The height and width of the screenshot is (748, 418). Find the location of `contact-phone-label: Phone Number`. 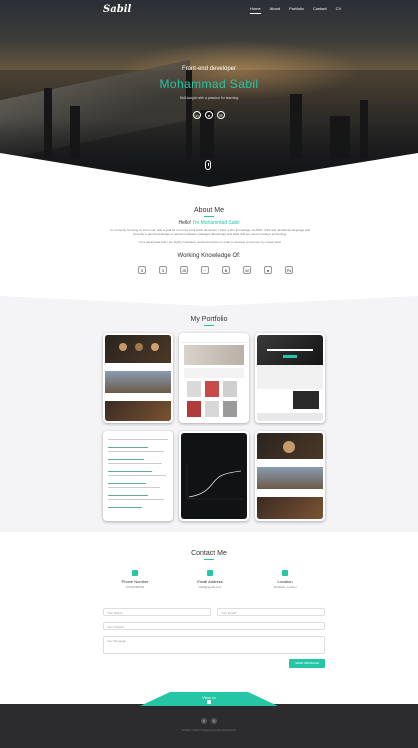

contact-phone-label: Phone Number is located at coordinates (135, 581).